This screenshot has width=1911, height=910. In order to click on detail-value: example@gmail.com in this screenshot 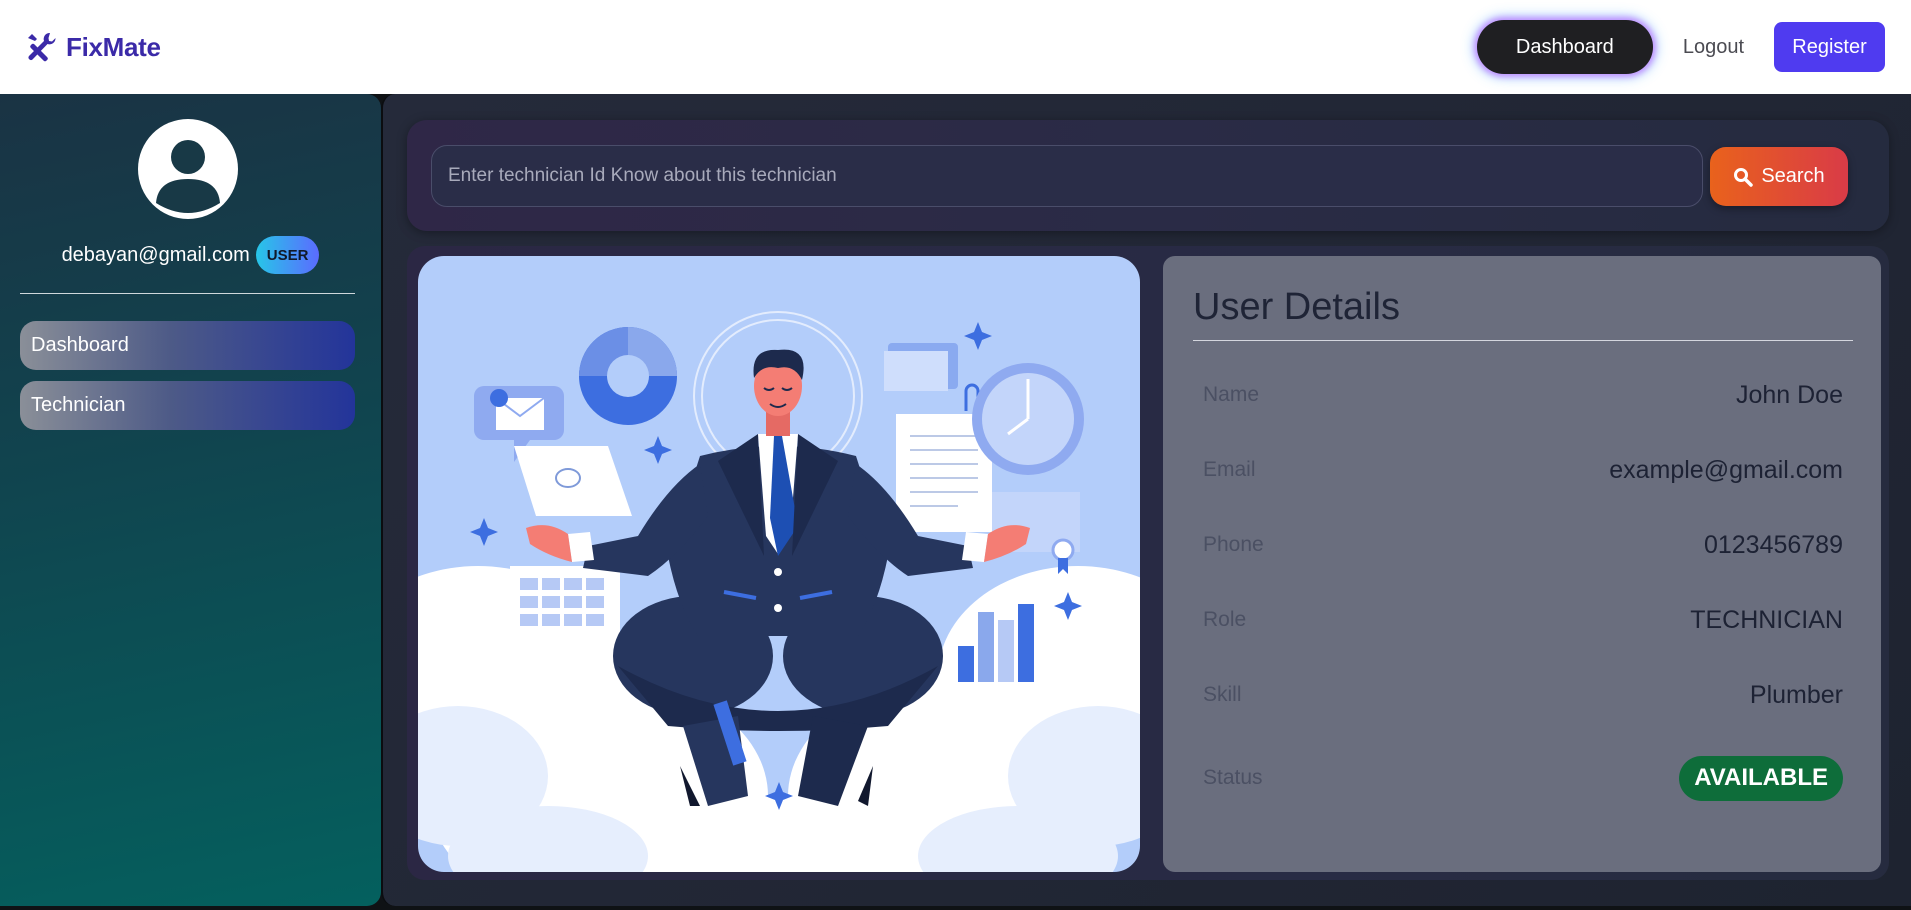, I will do `click(1726, 469)`.